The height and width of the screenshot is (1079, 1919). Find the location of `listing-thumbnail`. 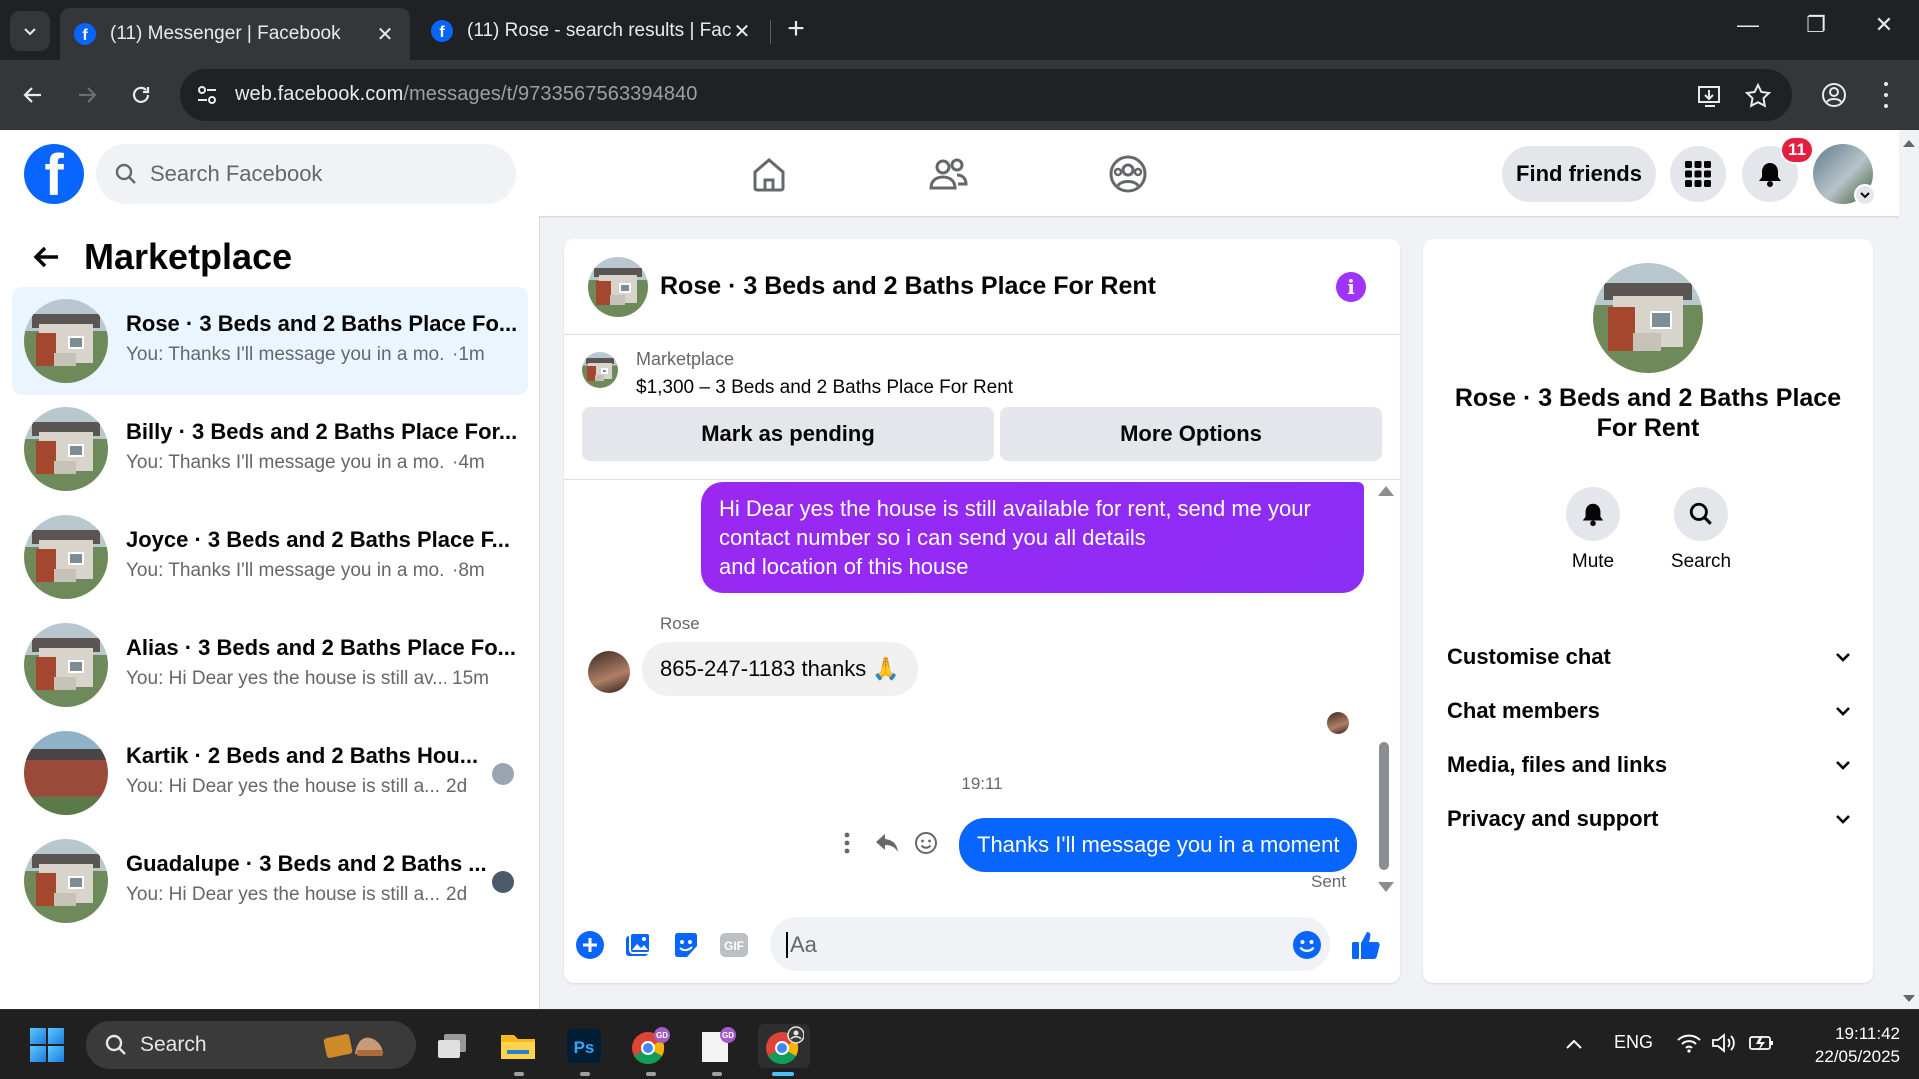

listing-thumbnail is located at coordinates (600, 370).